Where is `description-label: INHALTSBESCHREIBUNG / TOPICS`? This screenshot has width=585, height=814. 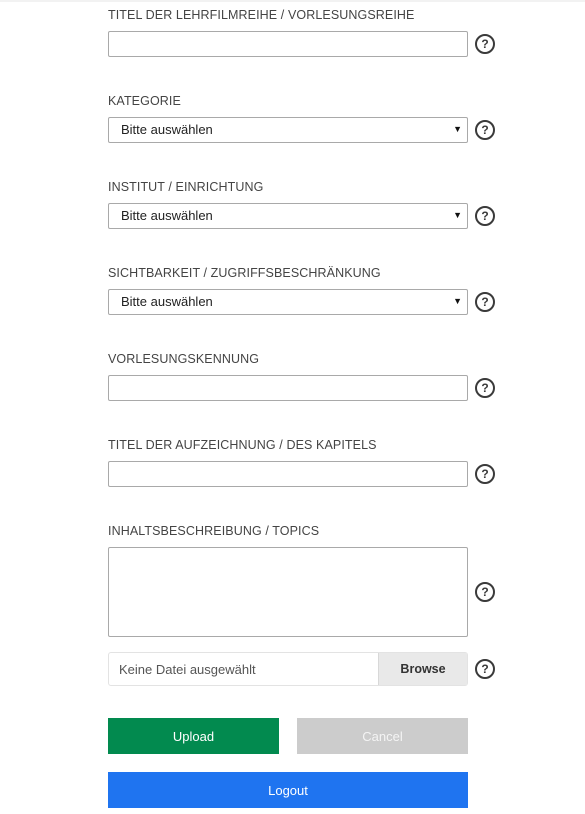 description-label: INHALTSBESCHREIBUNG / TOPICS is located at coordinates (214, 531).